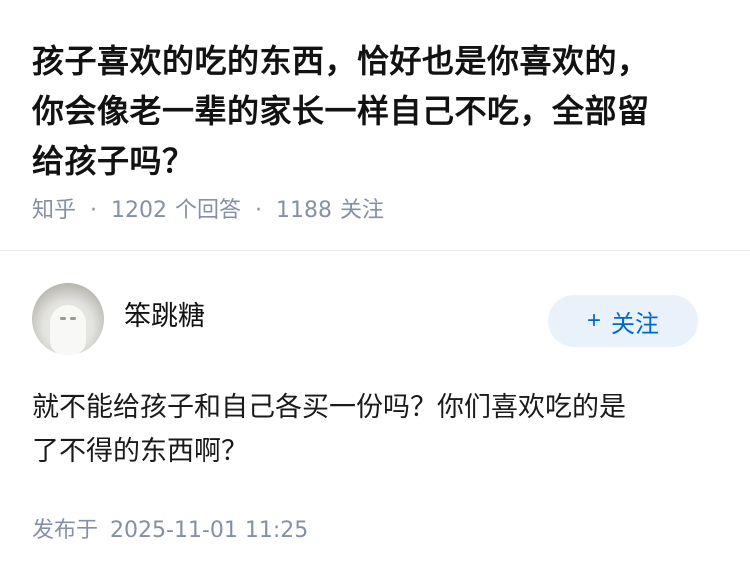 This screenshot has height=582, width=750. Describe the element at coordinates (139, 210) in the screenshot. I see `answers-count: 1202` at that location.